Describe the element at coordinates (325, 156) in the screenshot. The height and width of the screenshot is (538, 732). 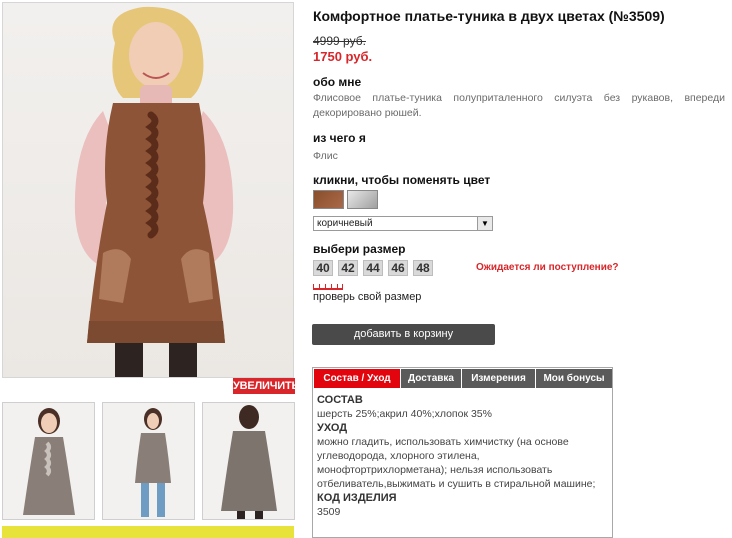
I see `material-text: Флис` at that location.